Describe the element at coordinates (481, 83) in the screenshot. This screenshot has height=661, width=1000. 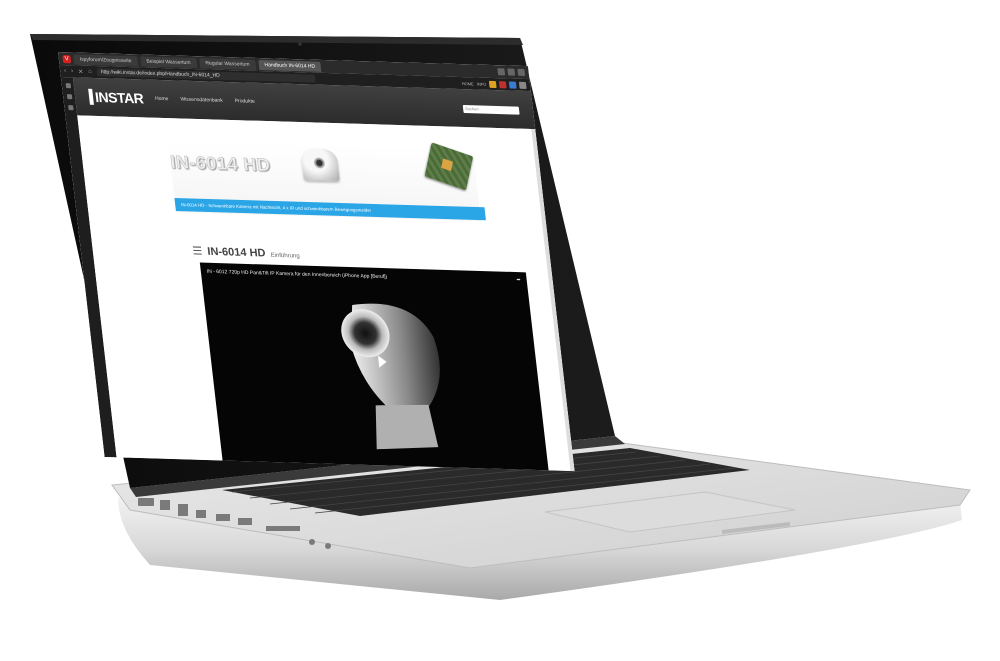
I see `toolbar-info-label: INFO` at that location.